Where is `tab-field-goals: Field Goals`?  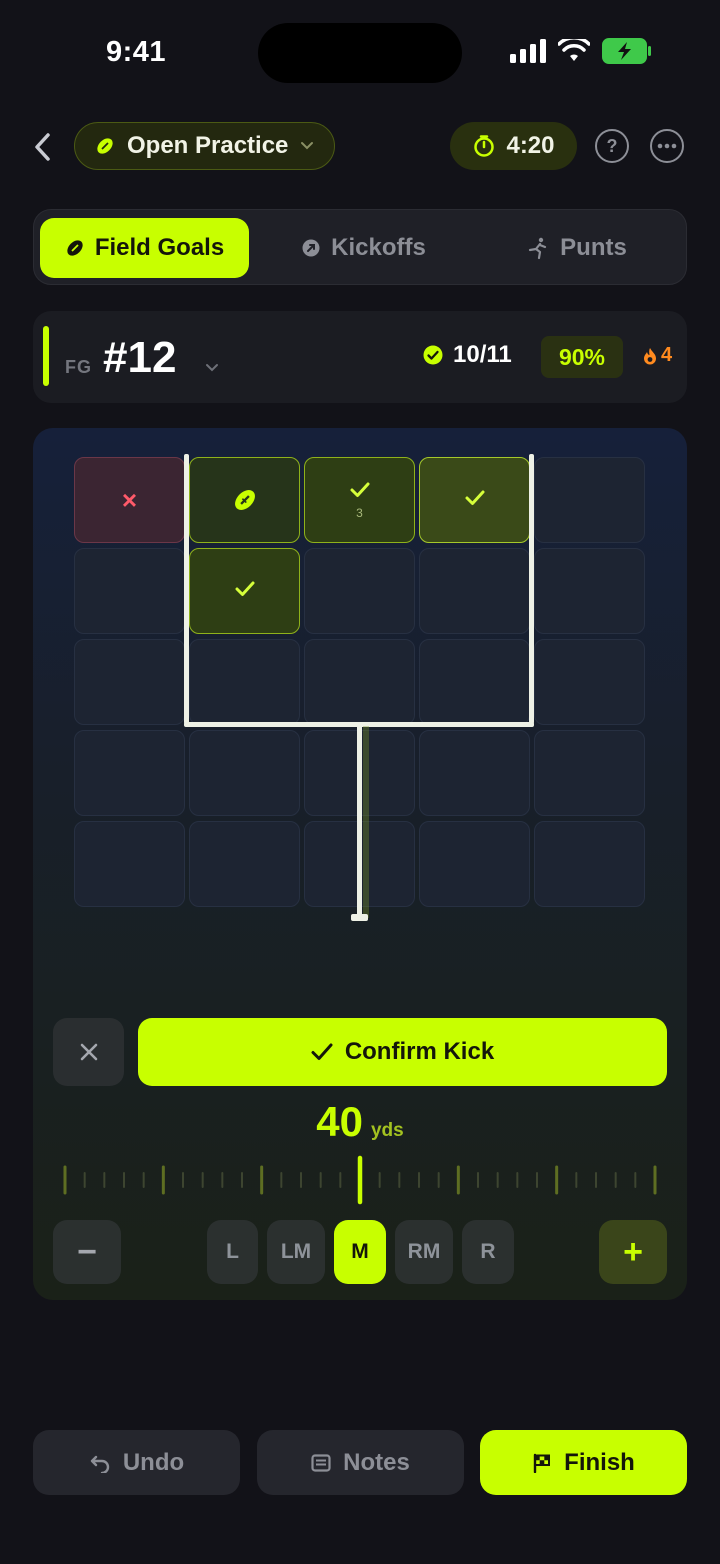 tab-field-goals: Field Goals is located at coordinates (144, 248).